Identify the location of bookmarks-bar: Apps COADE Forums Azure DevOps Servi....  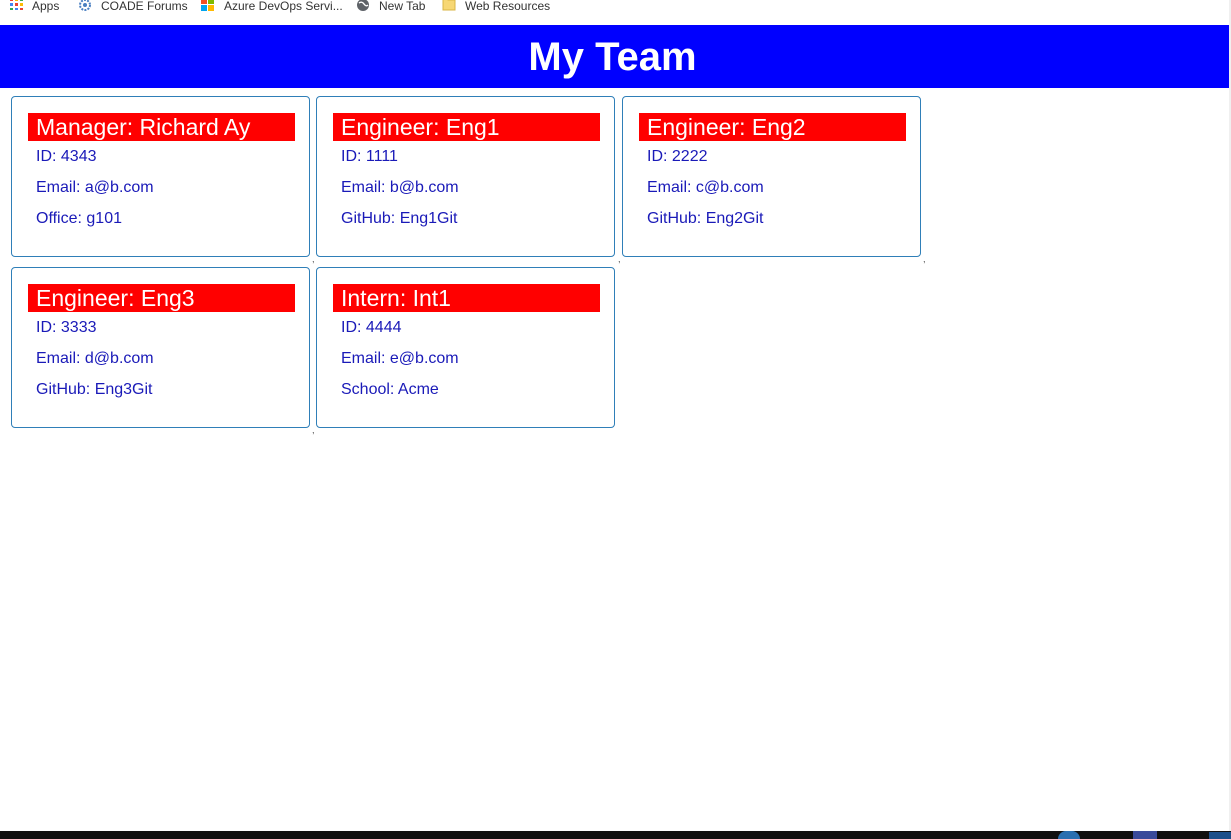
(615, 12).